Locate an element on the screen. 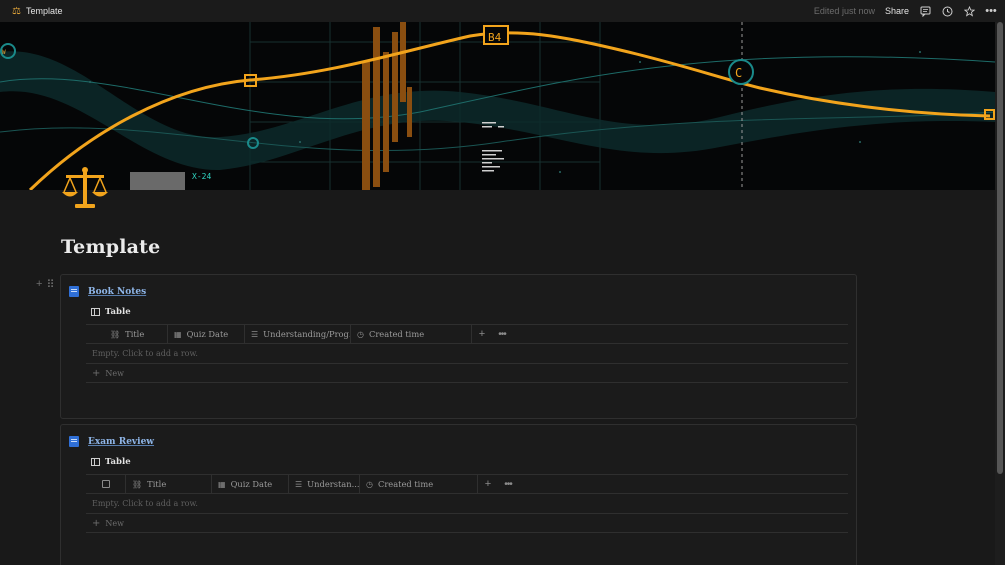 This screenshot has width=1005, height=565. checkbox-icon is located at coordinates (105, 484).